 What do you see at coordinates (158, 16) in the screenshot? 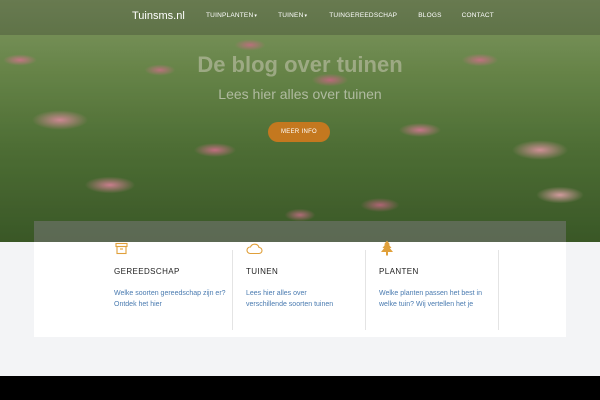
I see `site-logo: Tuinsms.nl` at bounding box center [158, 16].